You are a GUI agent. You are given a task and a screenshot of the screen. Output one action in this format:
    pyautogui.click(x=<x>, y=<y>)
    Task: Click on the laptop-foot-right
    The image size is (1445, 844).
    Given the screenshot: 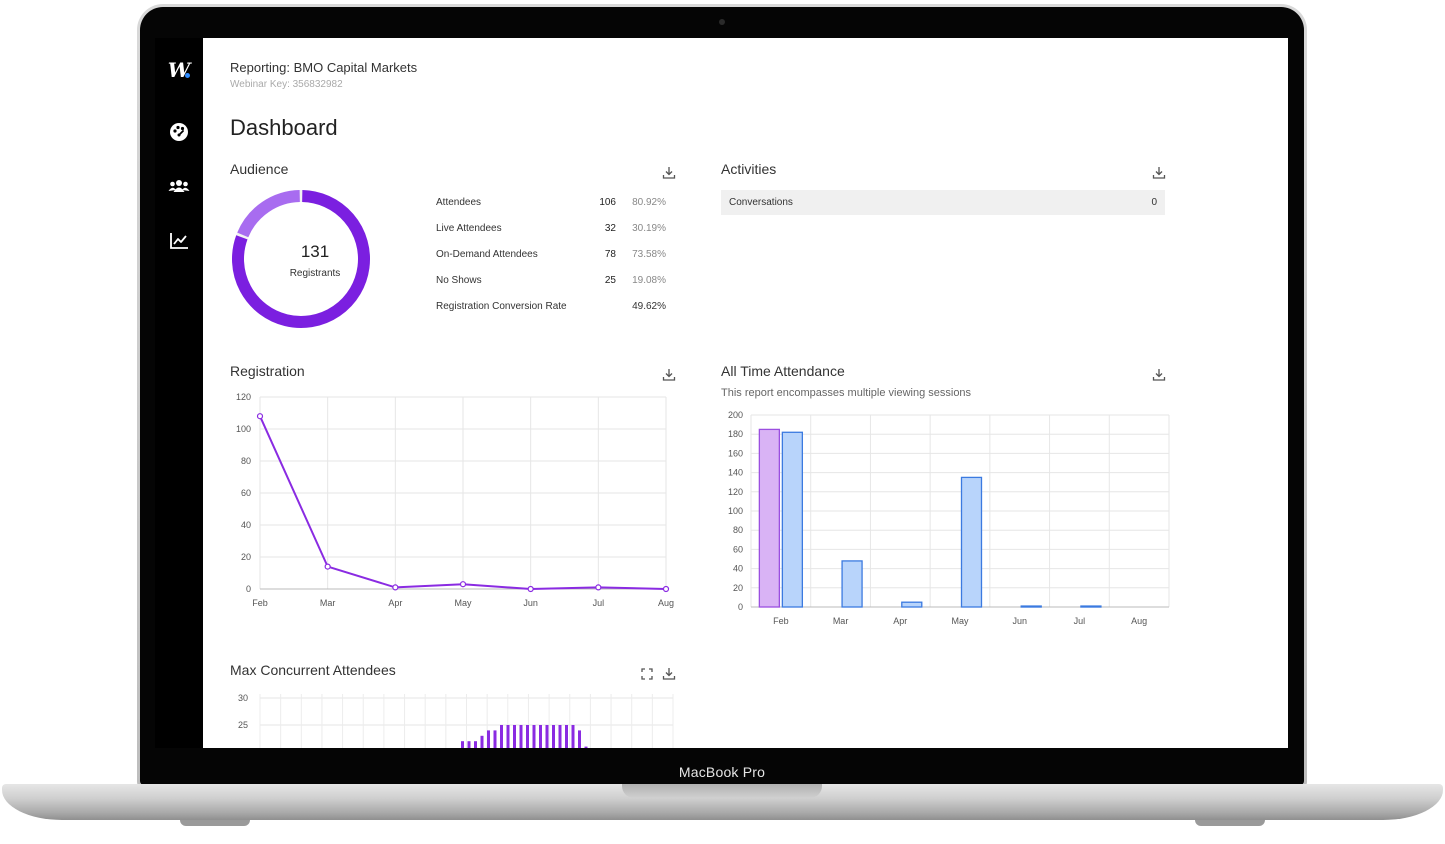 What is the action you would take?
    pyautogui.click(x=1230, y=823)
    